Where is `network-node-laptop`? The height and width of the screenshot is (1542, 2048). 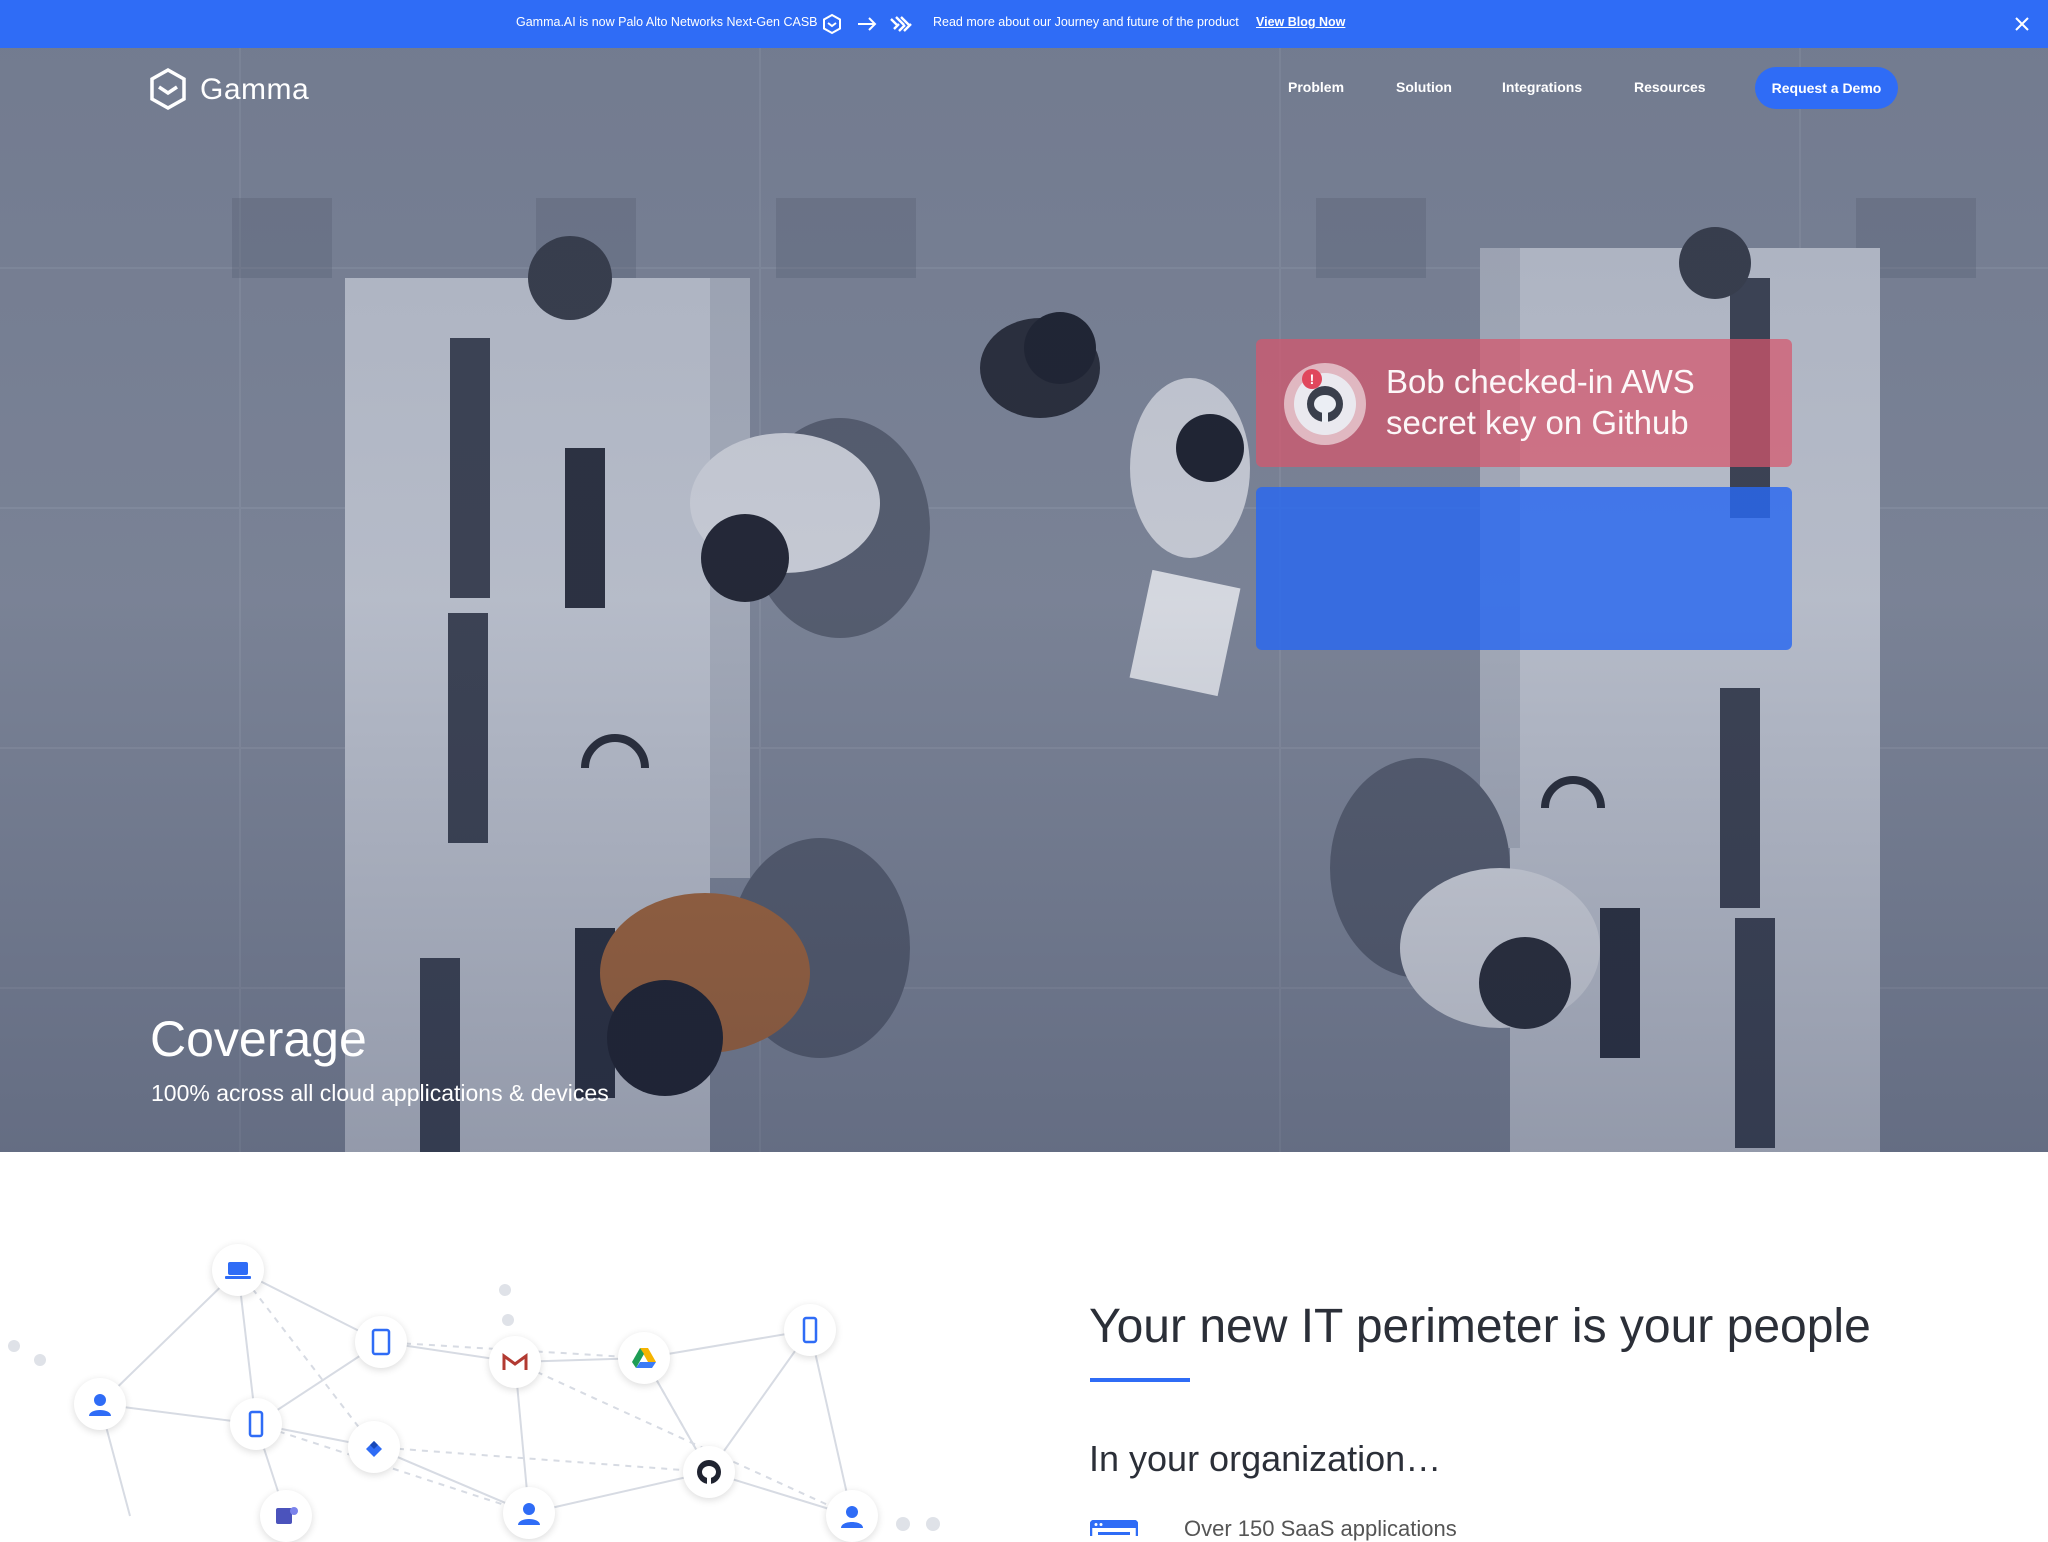
network-node-laptop is located at coordinates (238, 1270).